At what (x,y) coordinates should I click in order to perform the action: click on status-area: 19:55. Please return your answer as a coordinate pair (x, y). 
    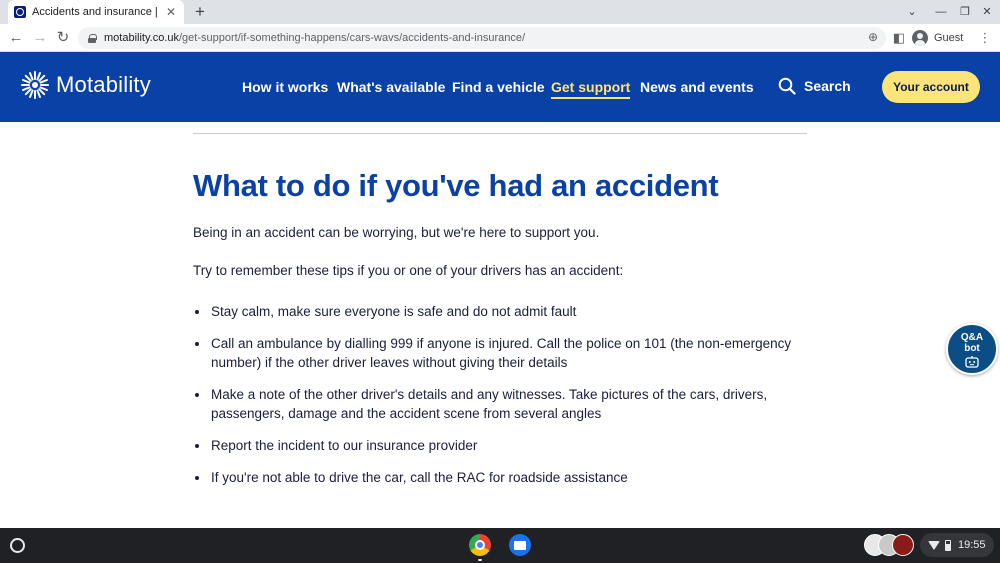
    Looking at the image, I should click on (957, 545).